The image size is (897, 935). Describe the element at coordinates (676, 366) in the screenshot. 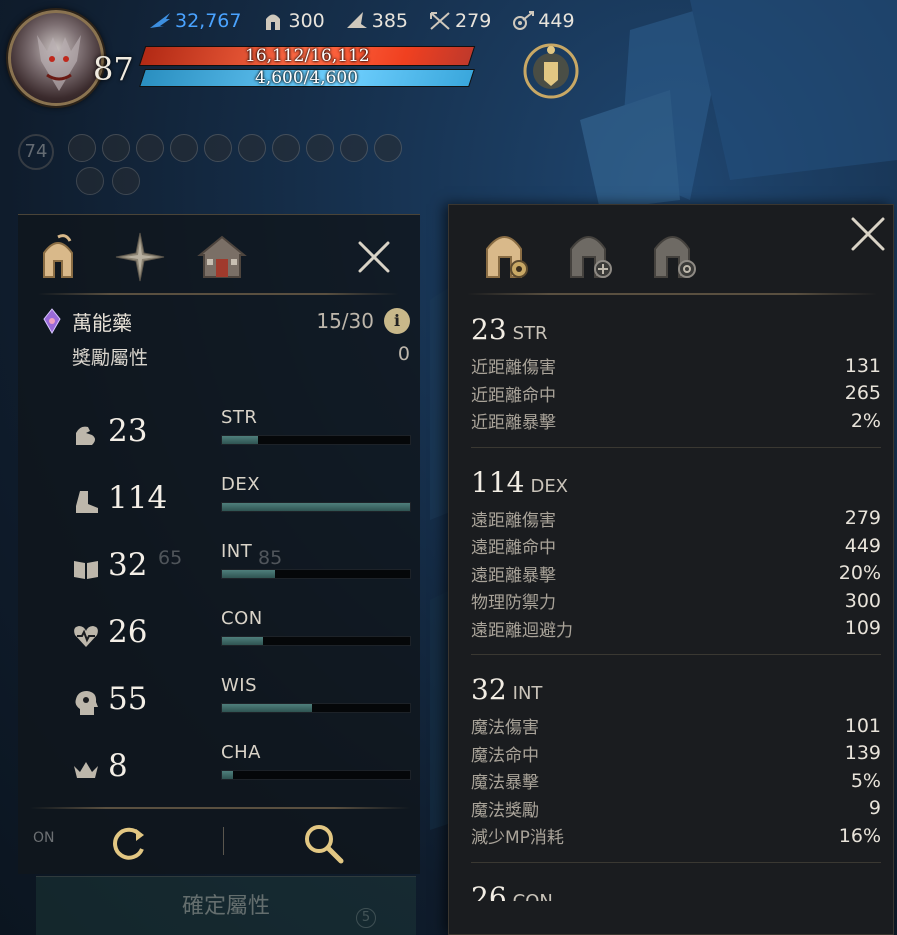

I see `detail-row: 近距離傷害 131` at that location.